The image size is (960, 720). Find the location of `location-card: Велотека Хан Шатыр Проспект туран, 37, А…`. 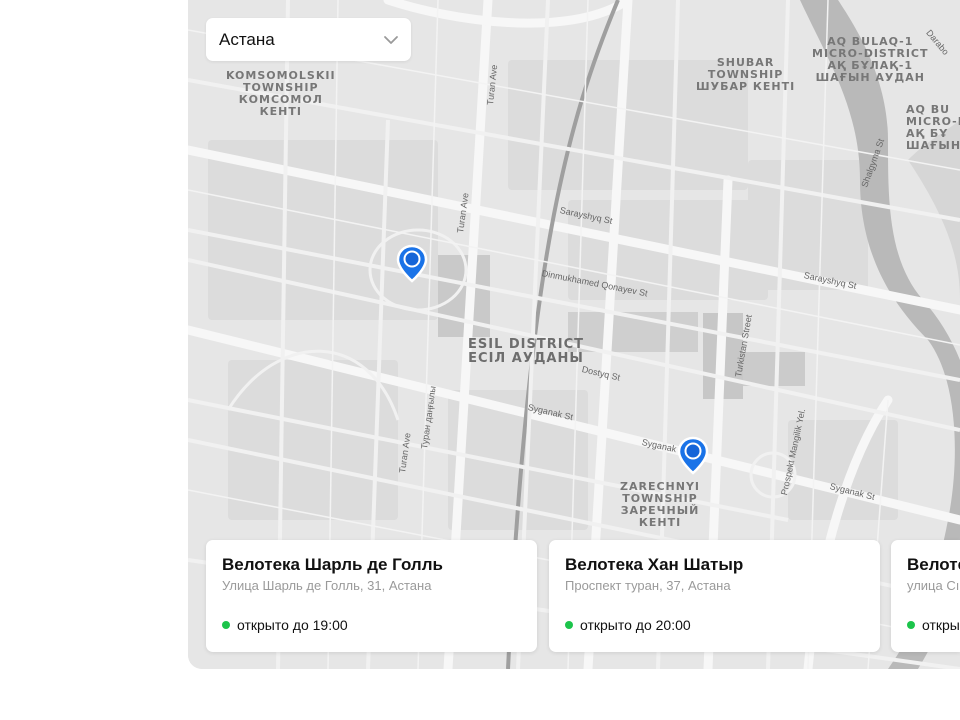

location-card: Велотека Хан Шатыр Проспект туран, 37, А… is located at coordinates (714, 596).